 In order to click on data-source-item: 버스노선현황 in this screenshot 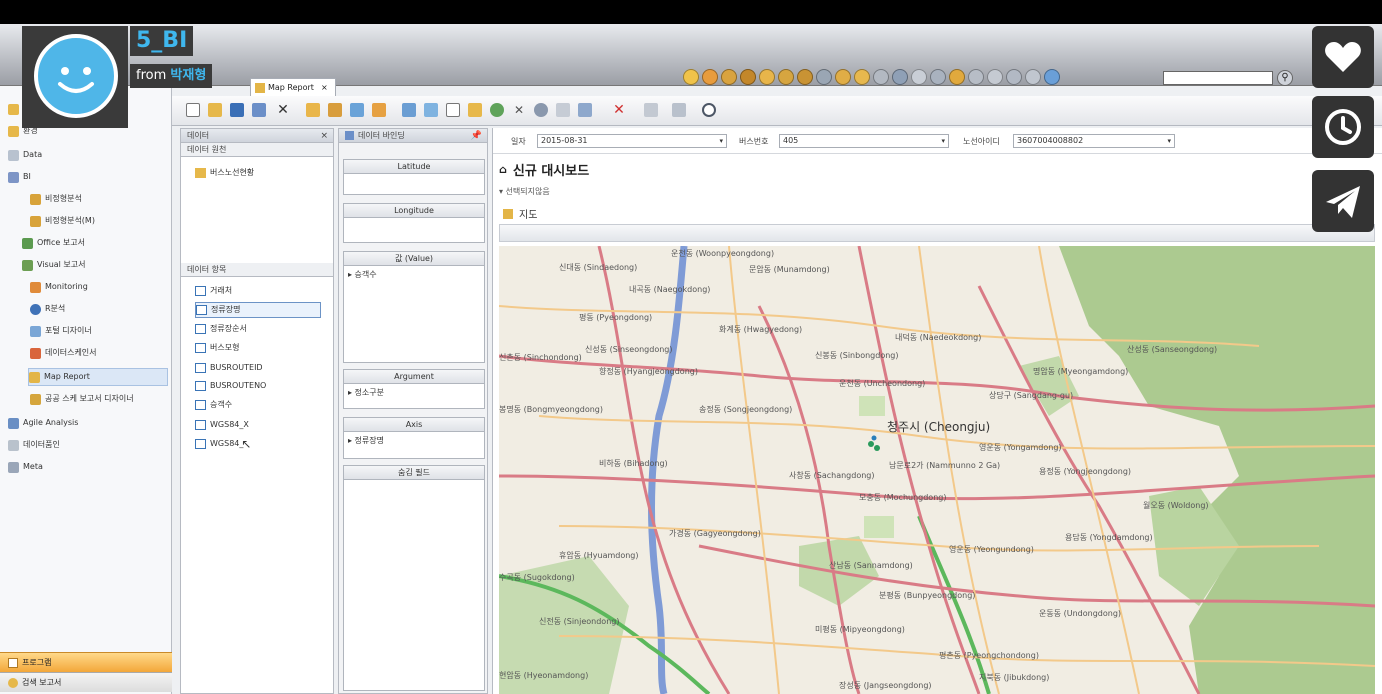, I will do `click(224, 173)`.